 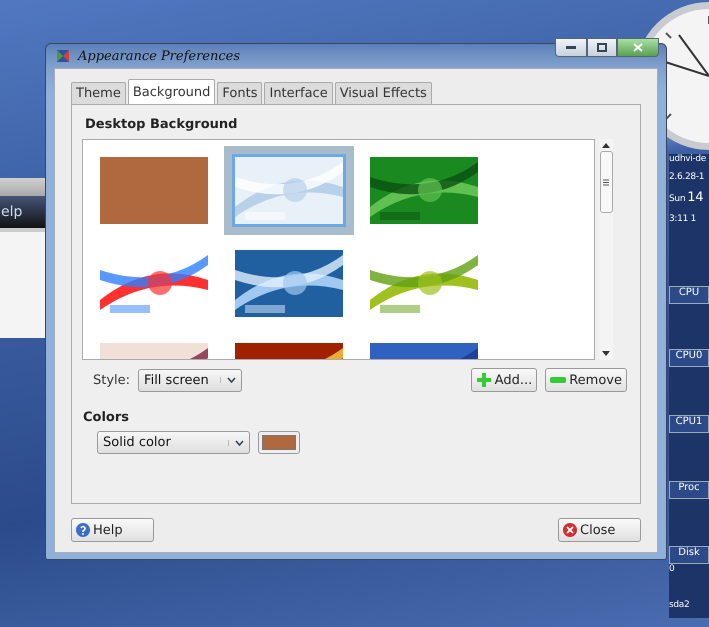 I want to click on monitor-label: CPU0, so click(x=689, y=358).